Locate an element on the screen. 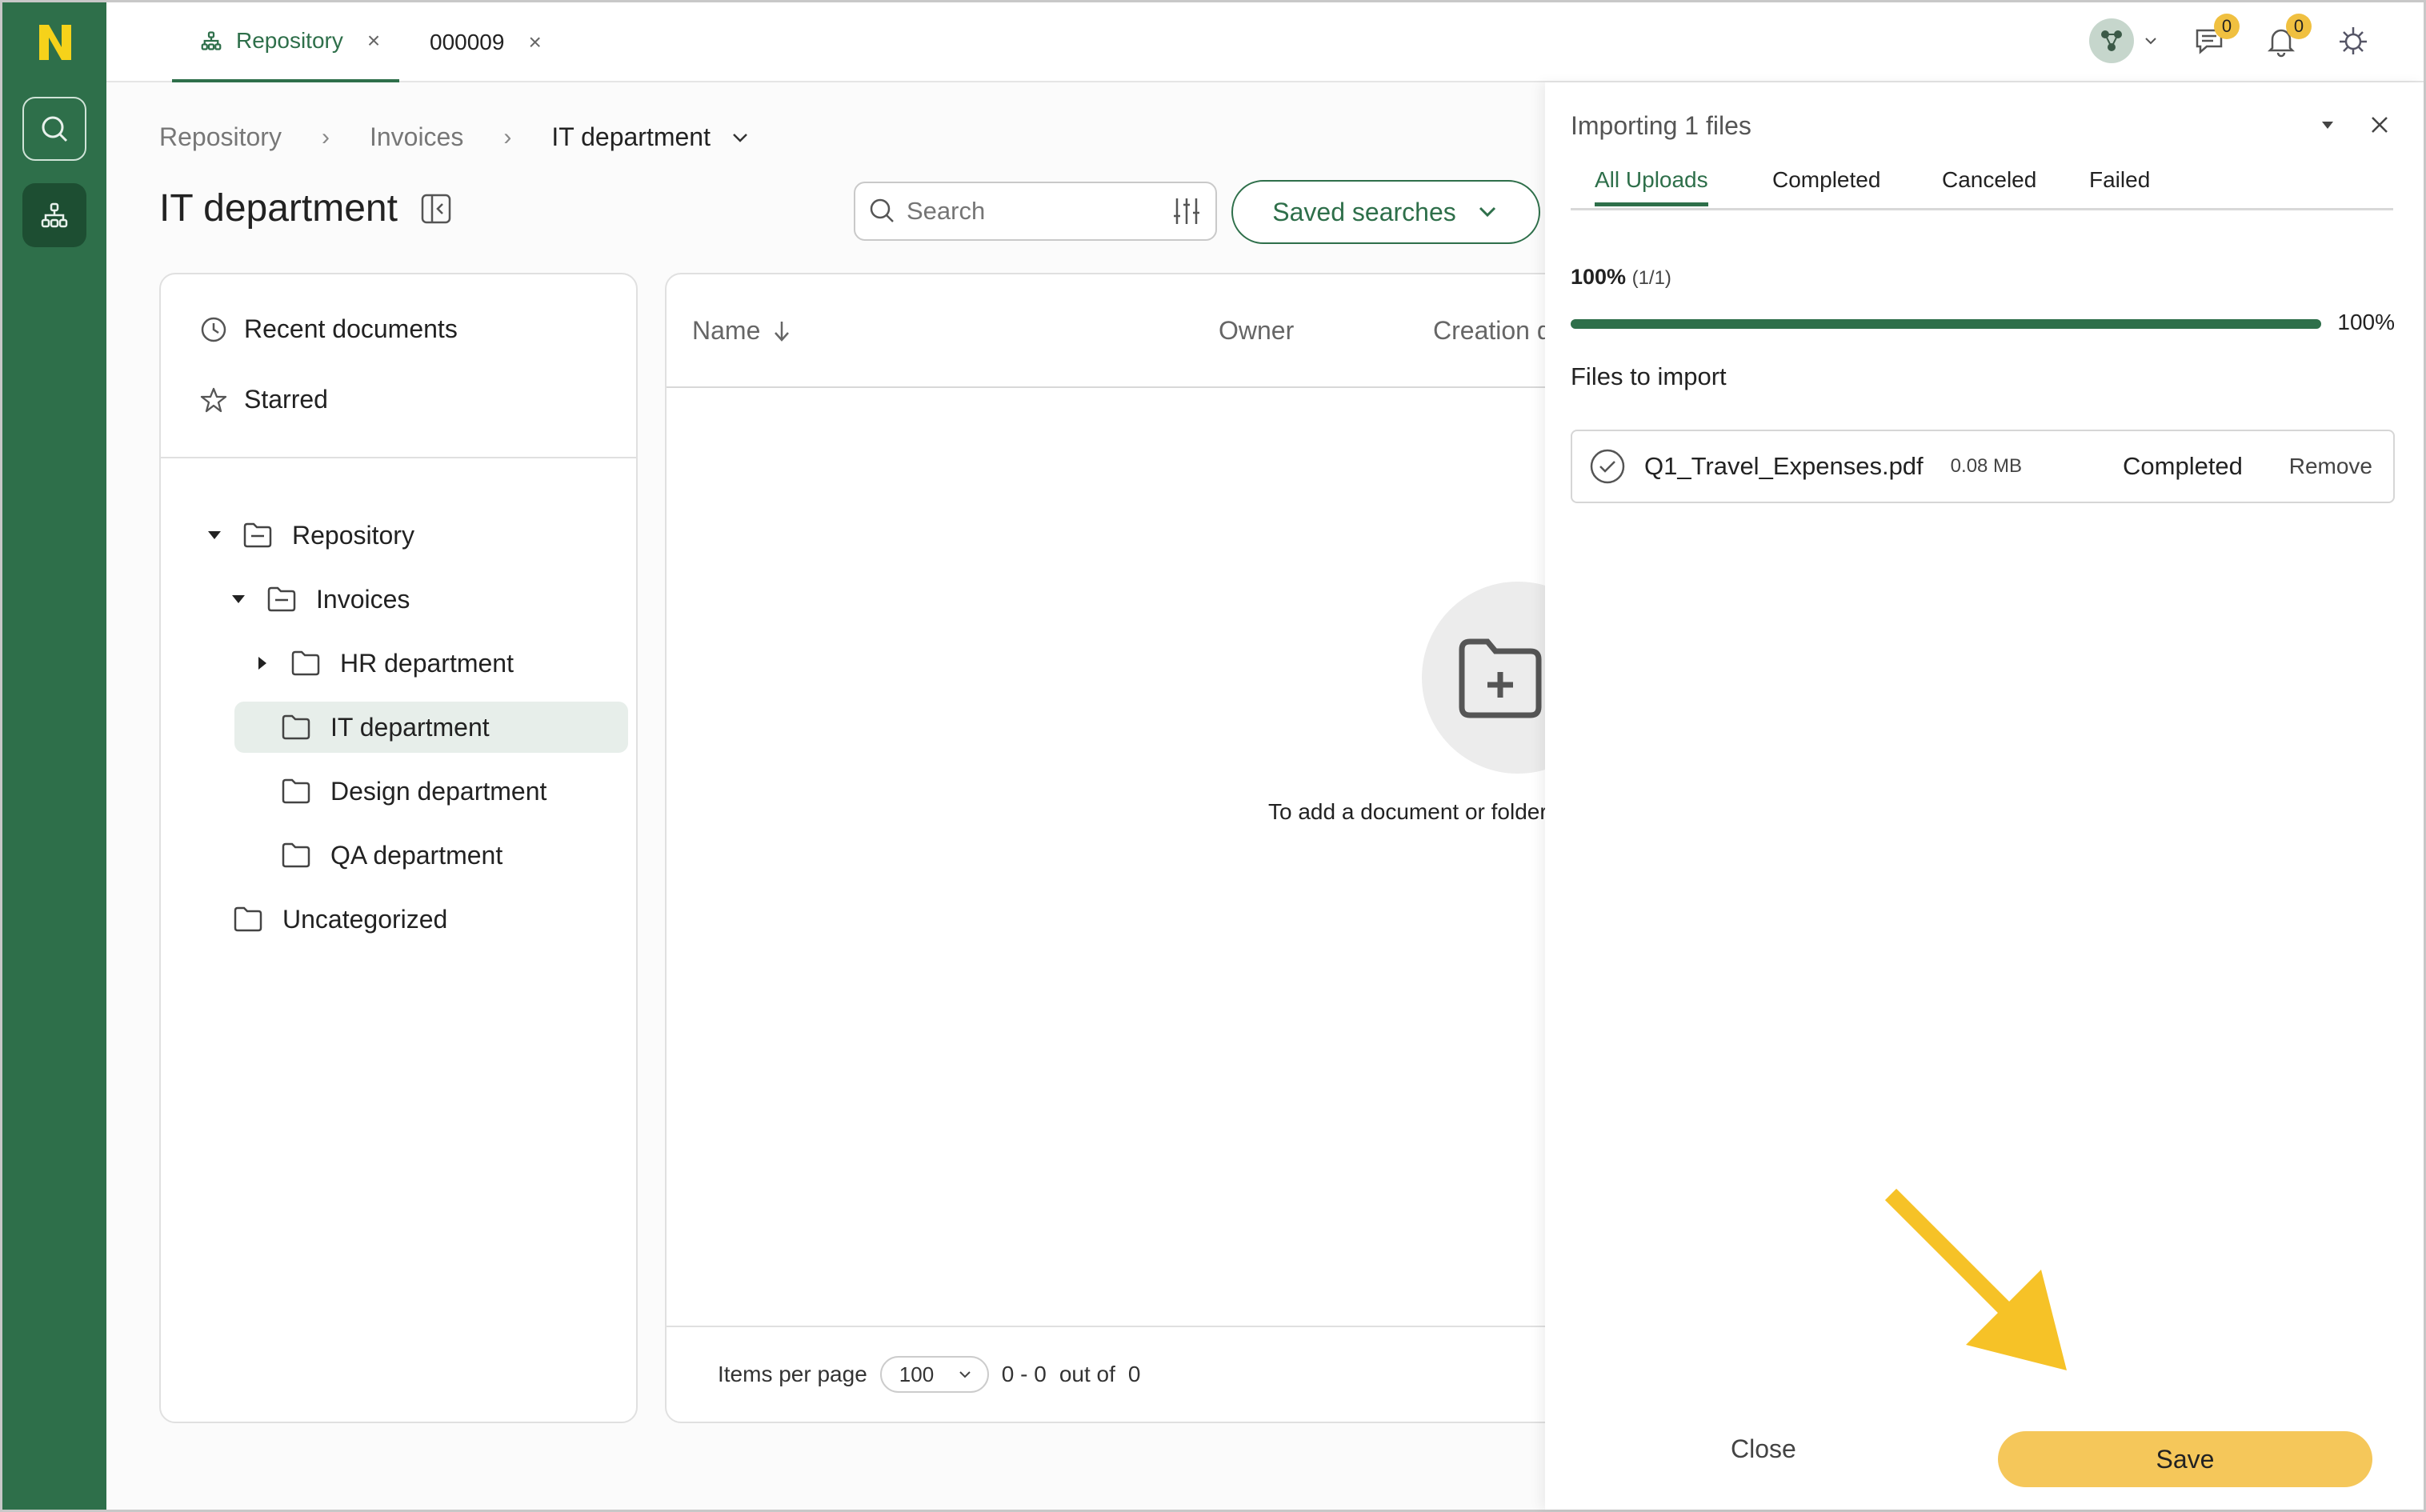  tree-item-uncategorized: Uncategorized is located at coordinates (336, 919).